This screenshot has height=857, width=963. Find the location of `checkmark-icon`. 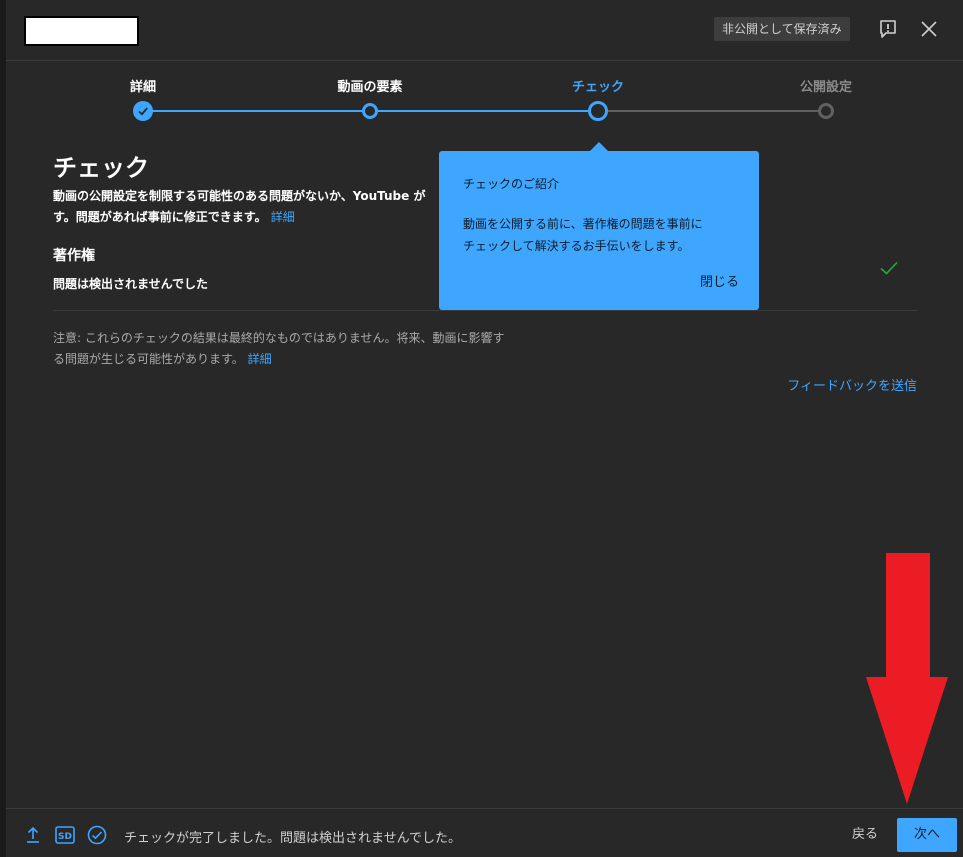

checkmark-icon is located at coordinates (143, 111).